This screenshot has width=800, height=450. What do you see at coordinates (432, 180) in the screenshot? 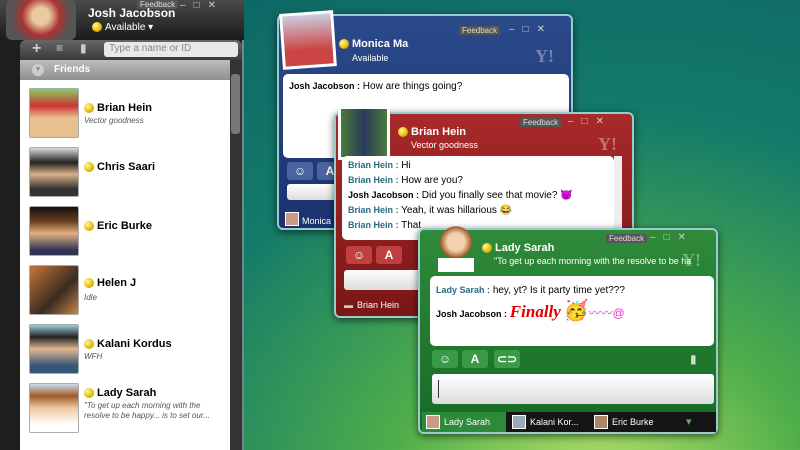
I see `message-text: How are you?` at bounding box center [432, 180].